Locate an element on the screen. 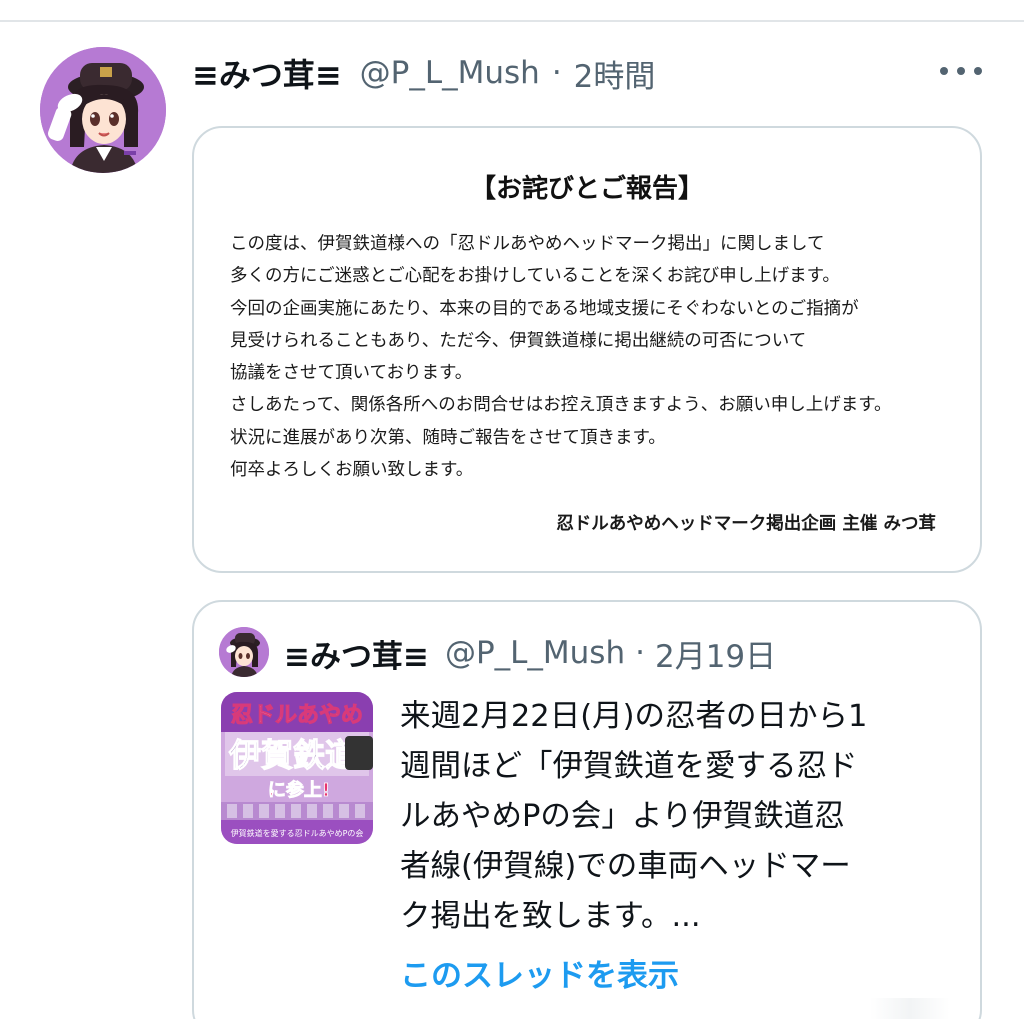 Image resolution: width=1024 pixels, height=1019 pixels. user-handle: @P_L_Mush is located at coordinates (450, 73).